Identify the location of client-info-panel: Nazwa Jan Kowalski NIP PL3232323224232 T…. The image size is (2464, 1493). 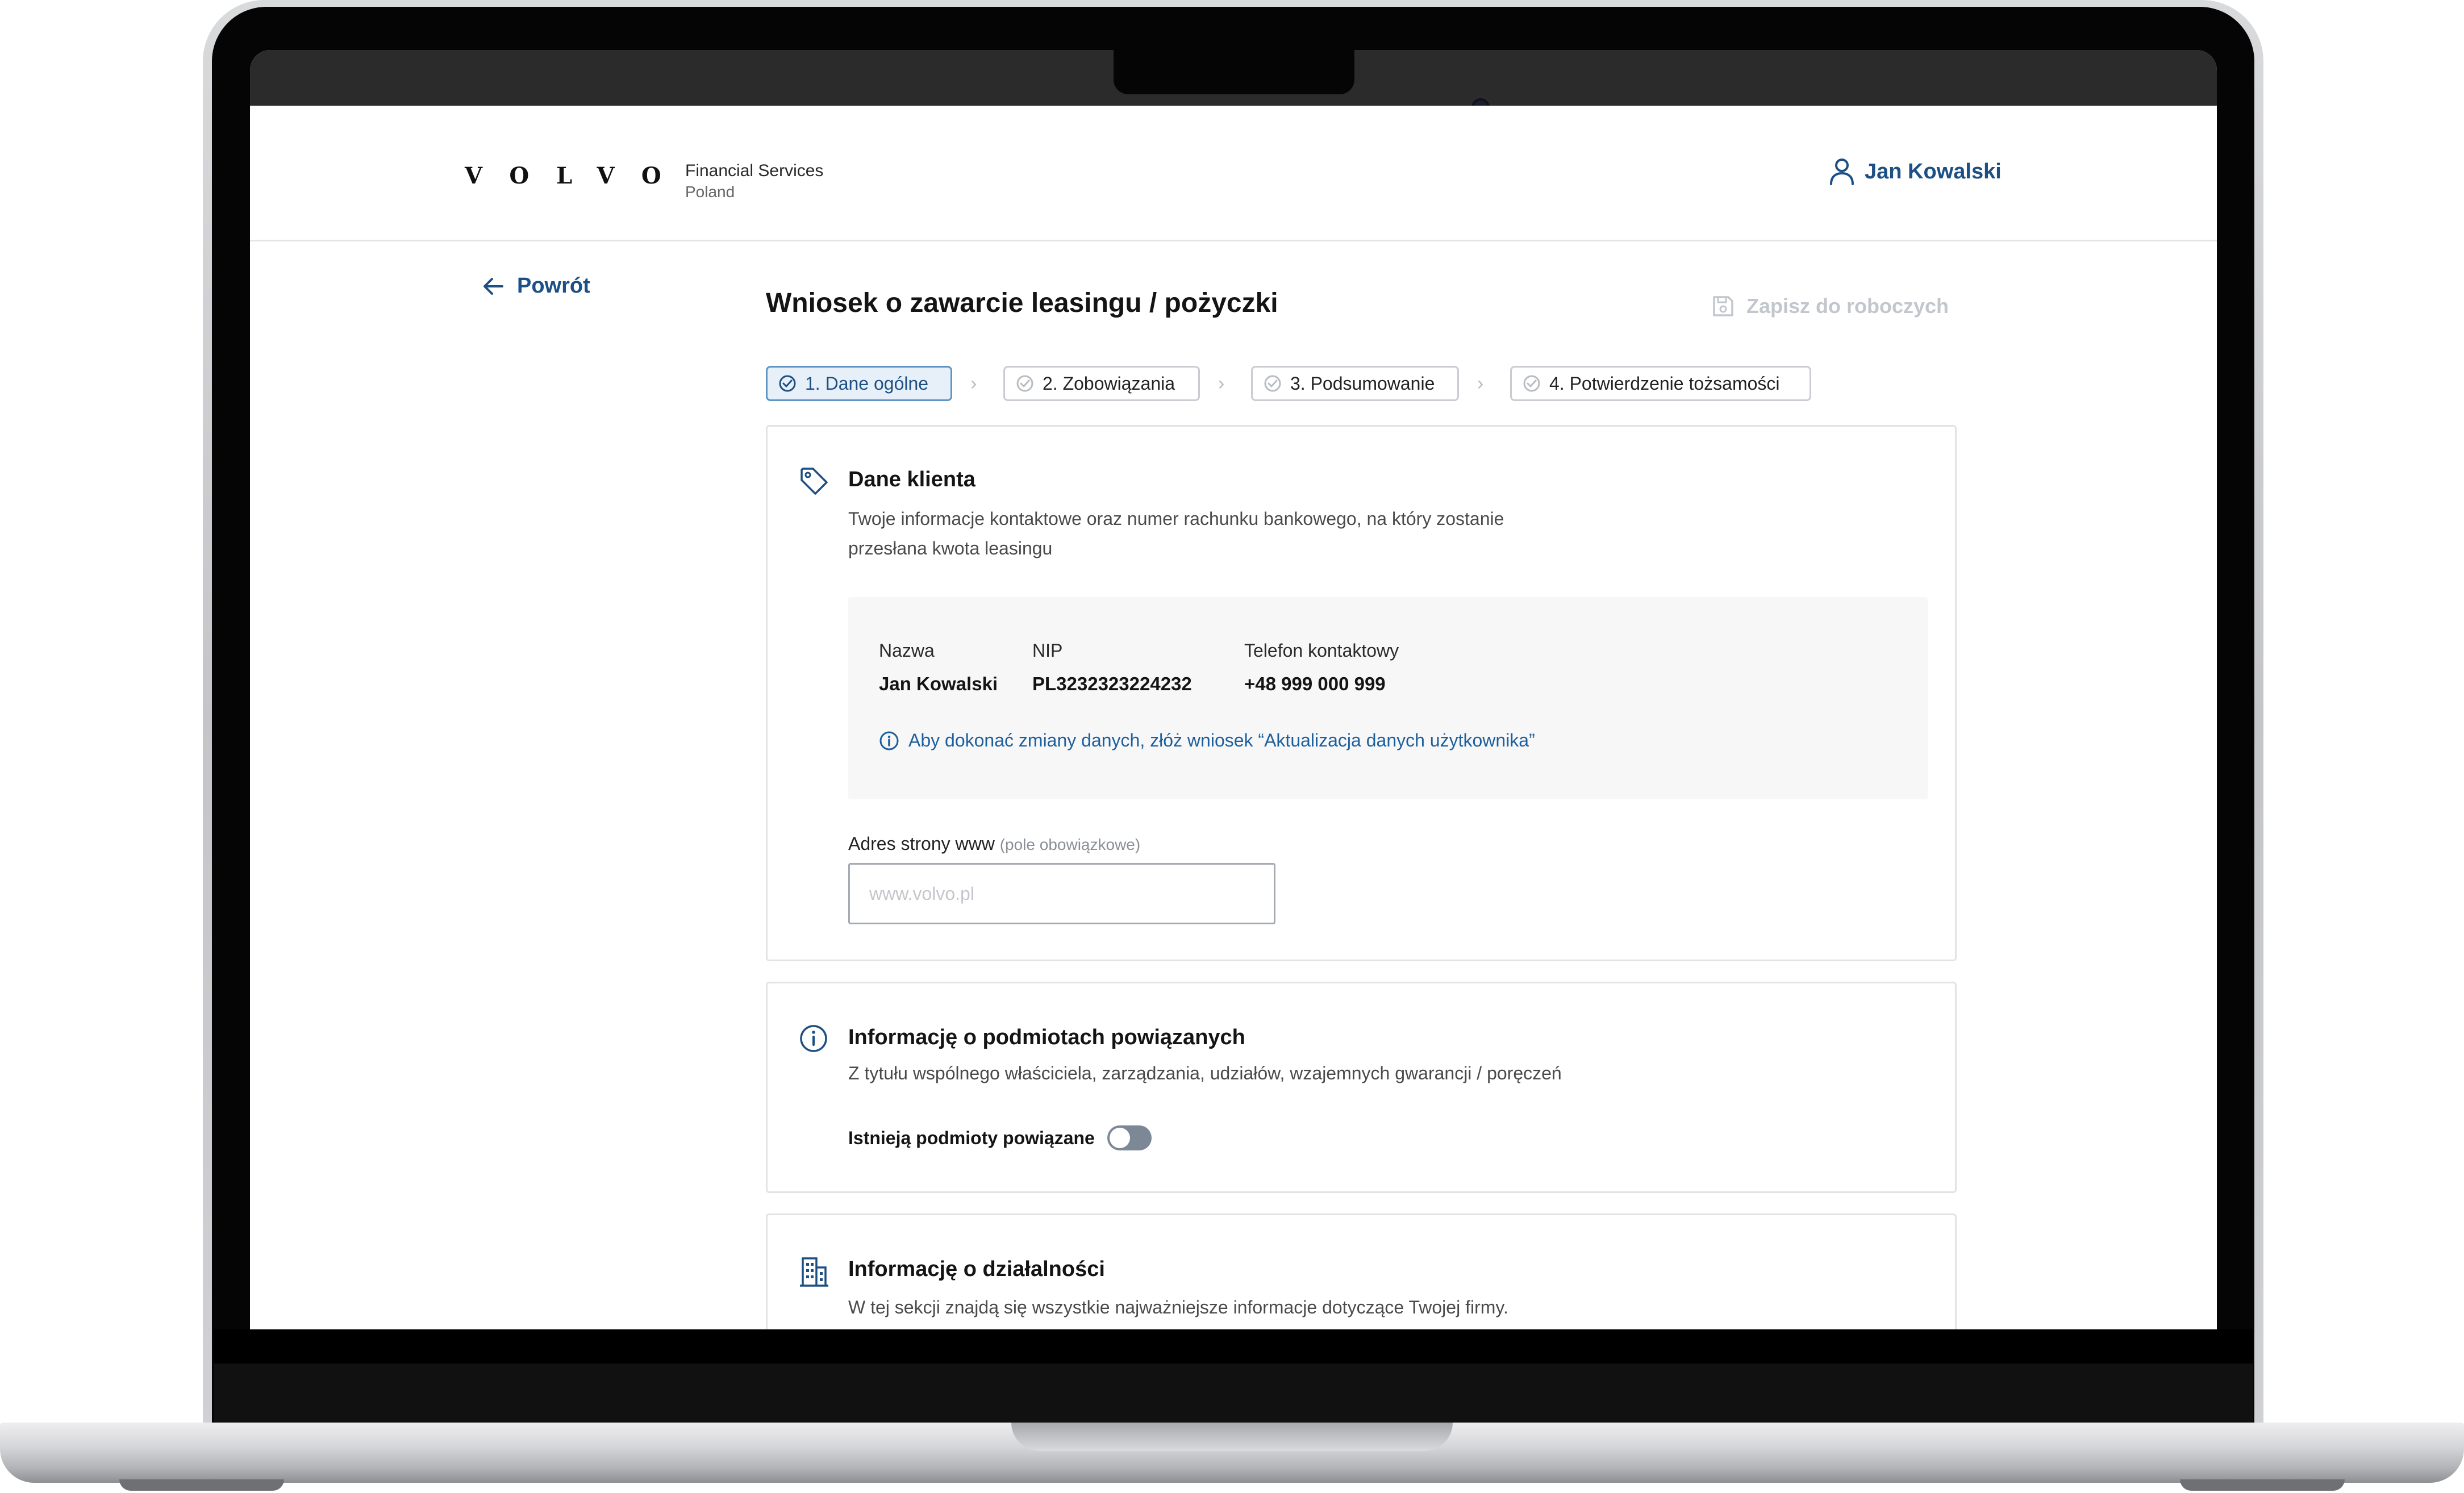
(1388, 698).